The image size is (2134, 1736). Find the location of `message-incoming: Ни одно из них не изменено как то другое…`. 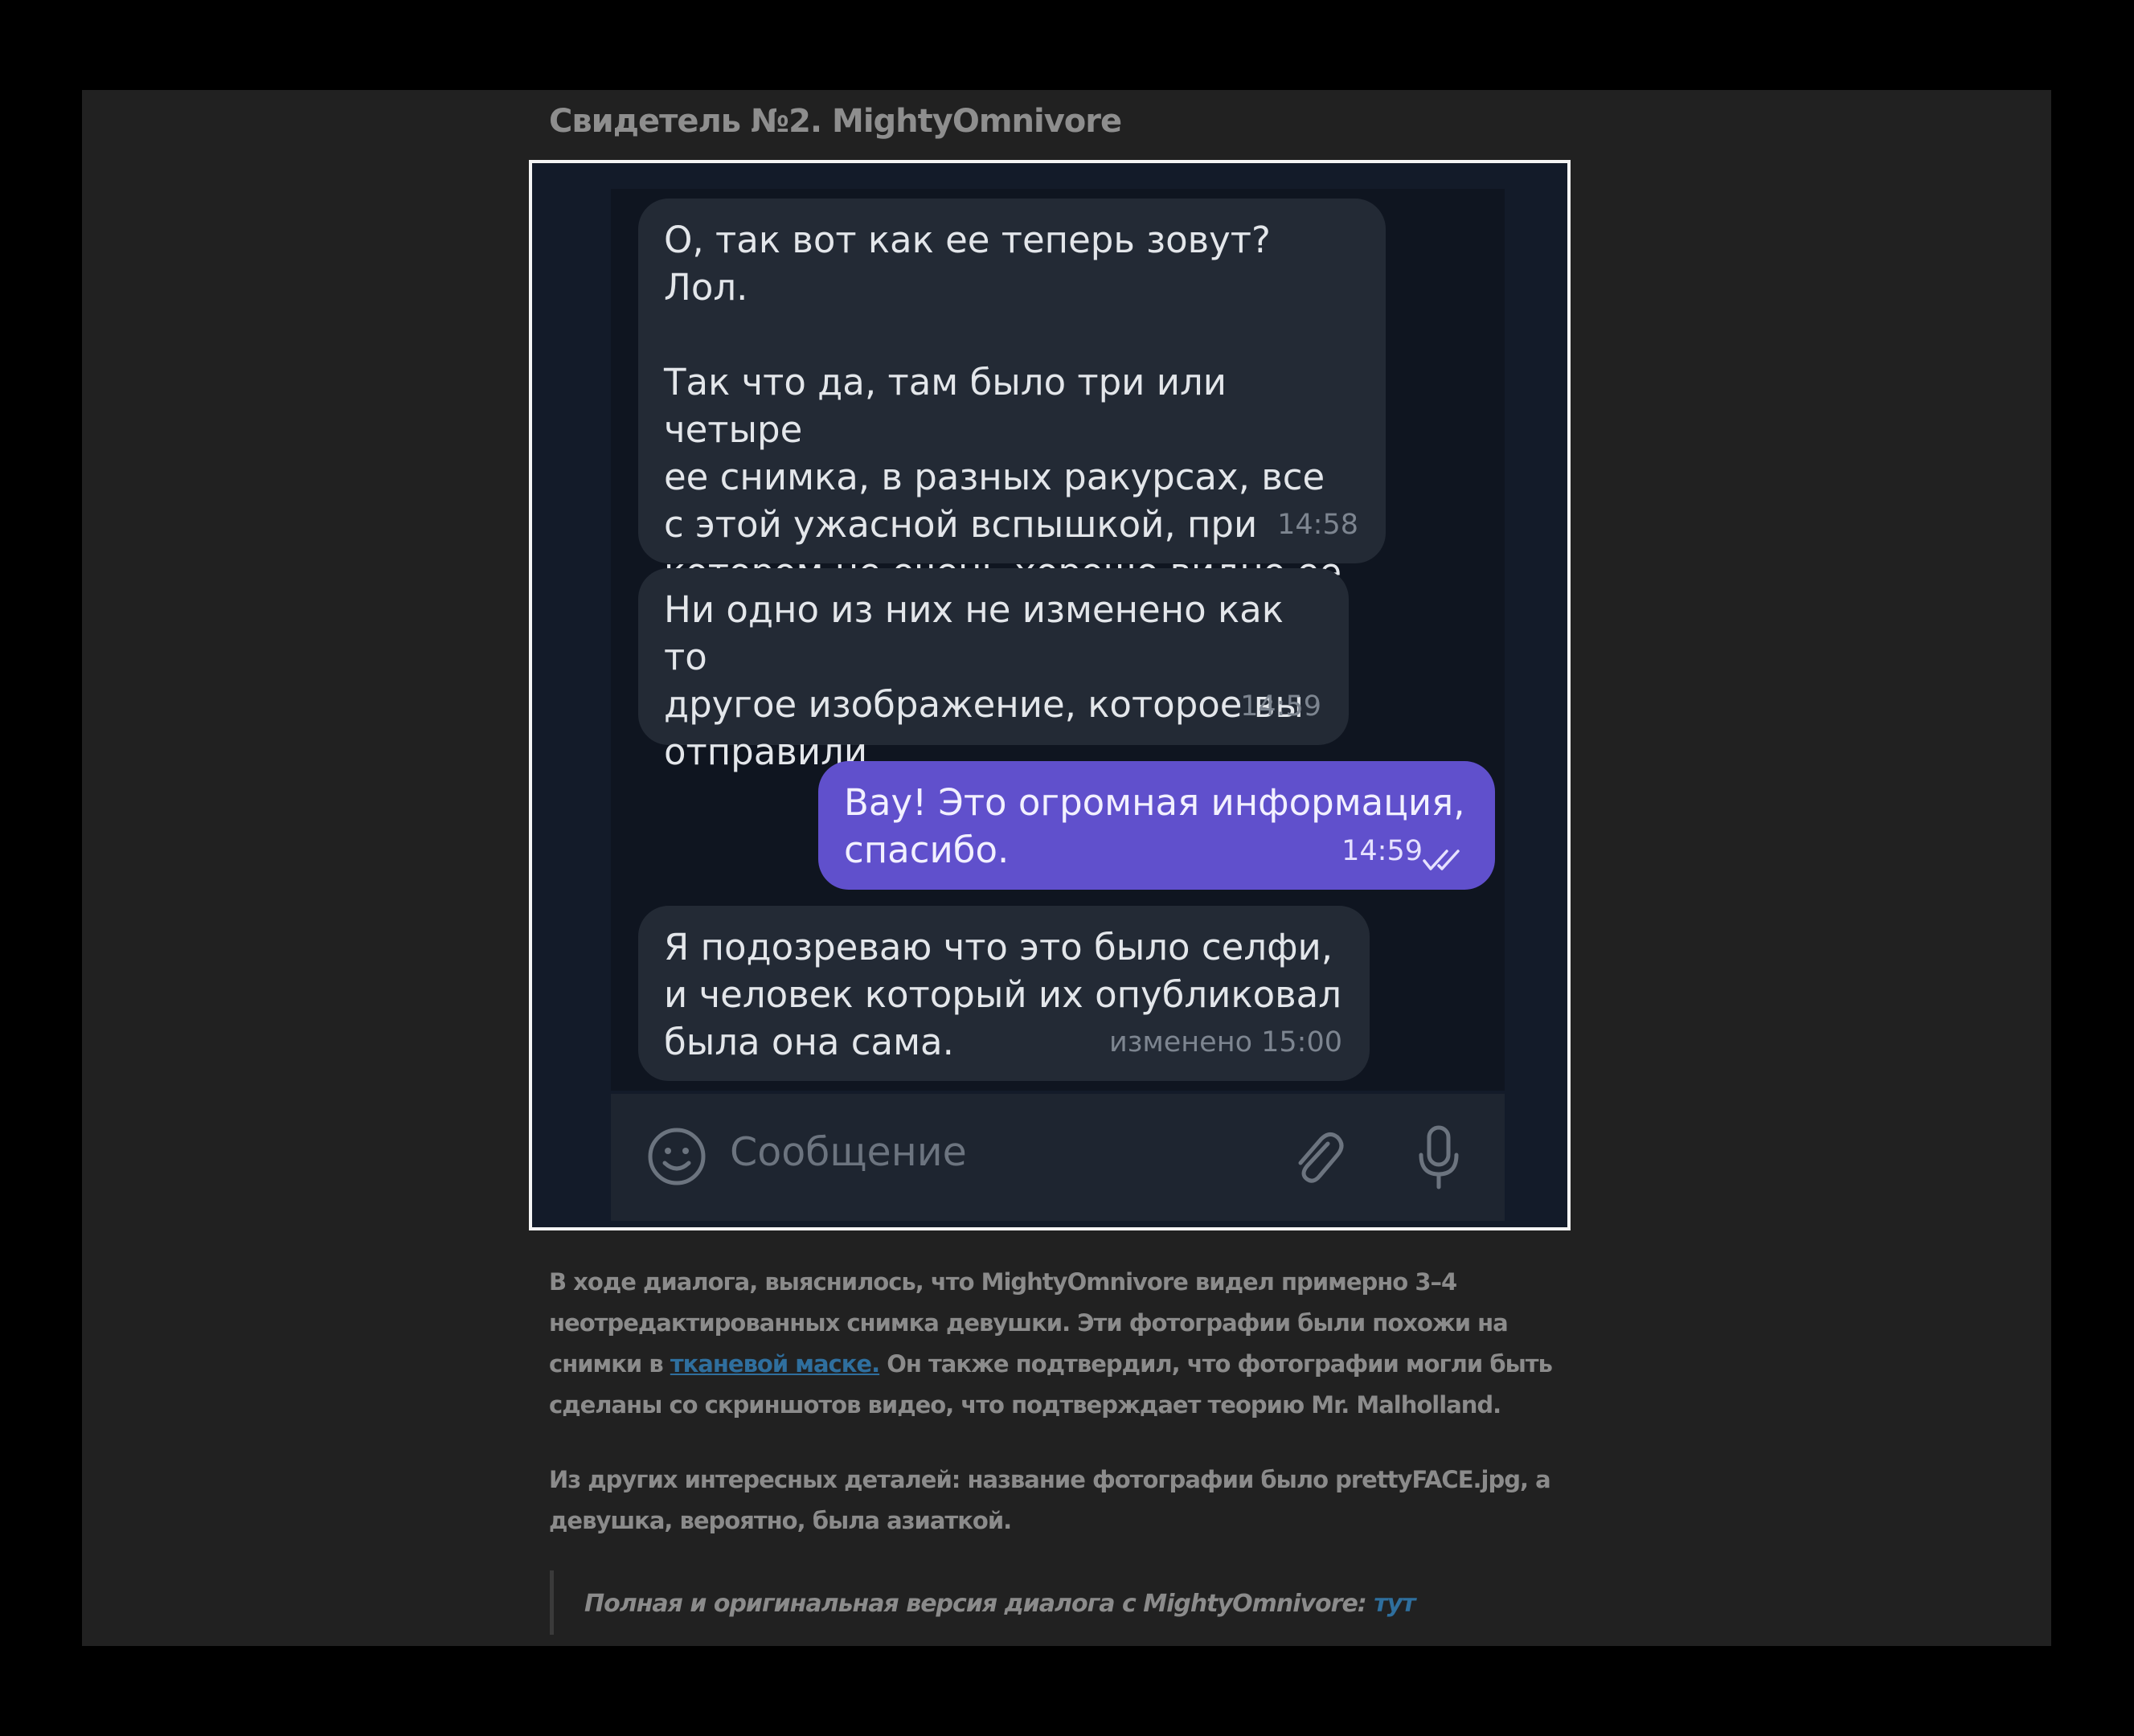

message-incoming: Ни одно из них не изменено как то другое… is located at coordinates (993, 670).